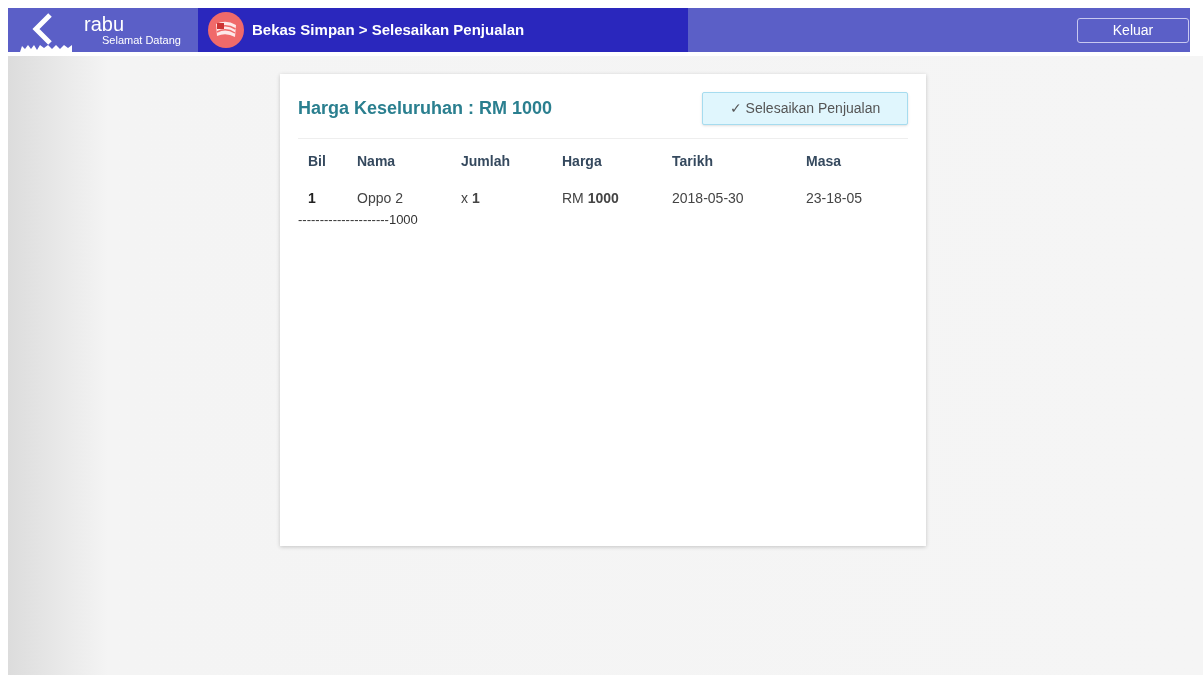 This screenshot has height=675, width=1203. What do you see at coordinates (105, 24) in the screenshot?
I see `user-name: rabu` at bounding box center [105, 24].